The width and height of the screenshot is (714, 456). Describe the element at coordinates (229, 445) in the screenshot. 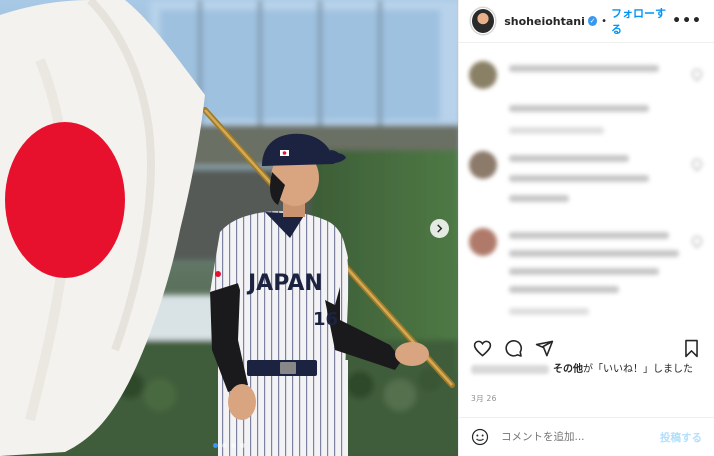

I see `carousel-dots` at that location.